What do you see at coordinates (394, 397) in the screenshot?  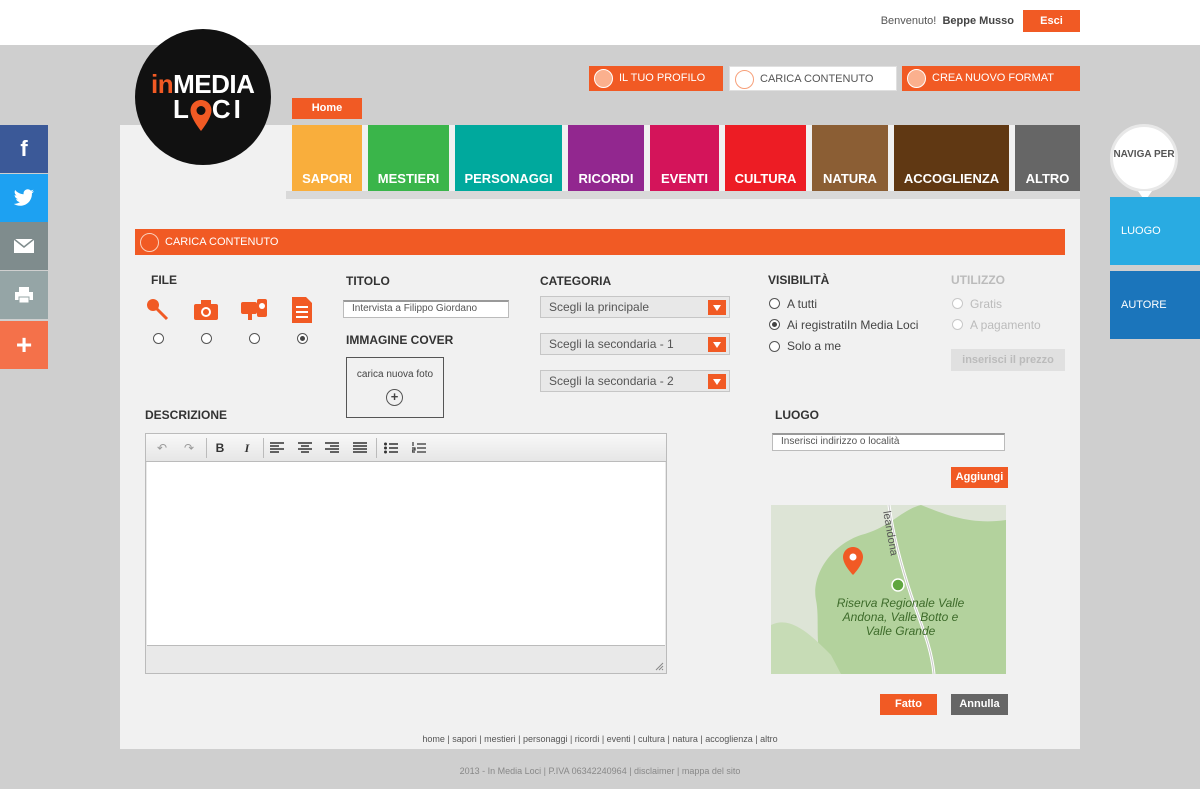 I see `add-photo-icon: +` at bounding box center [394, 397].